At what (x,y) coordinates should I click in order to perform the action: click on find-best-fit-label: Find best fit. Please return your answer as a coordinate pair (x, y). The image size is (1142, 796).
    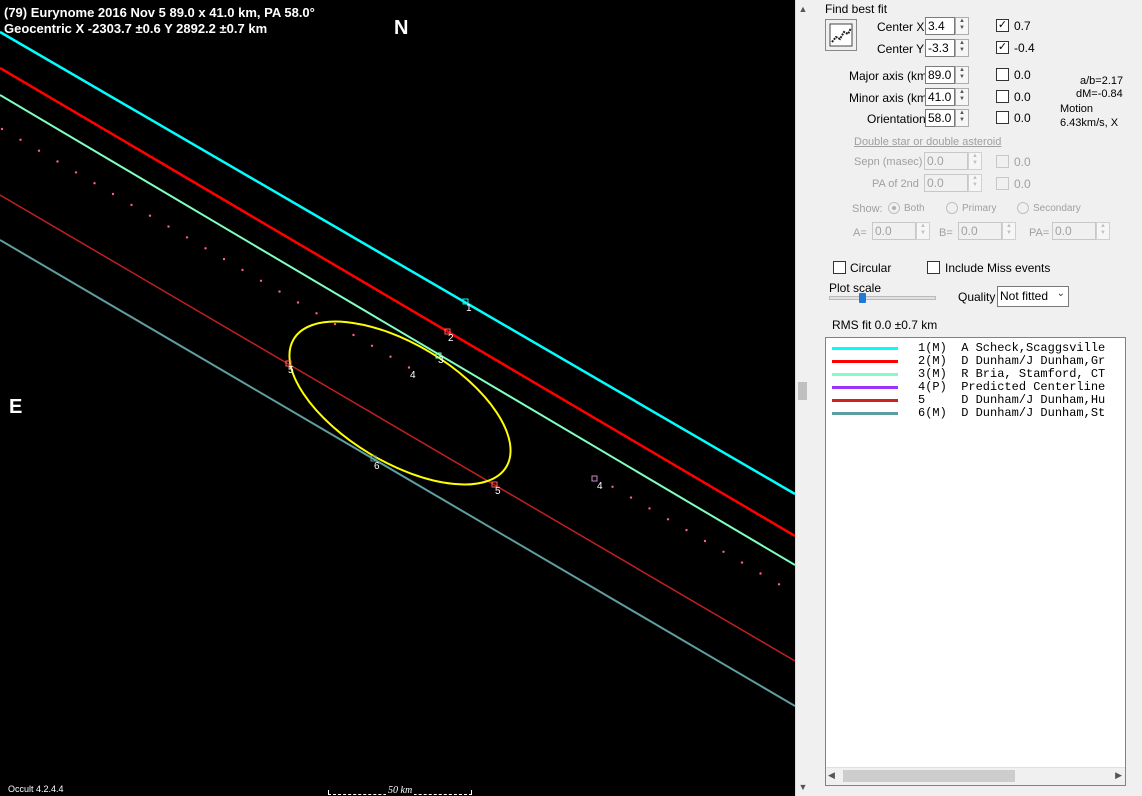
    Looking at the image, I should click on (856, 9).